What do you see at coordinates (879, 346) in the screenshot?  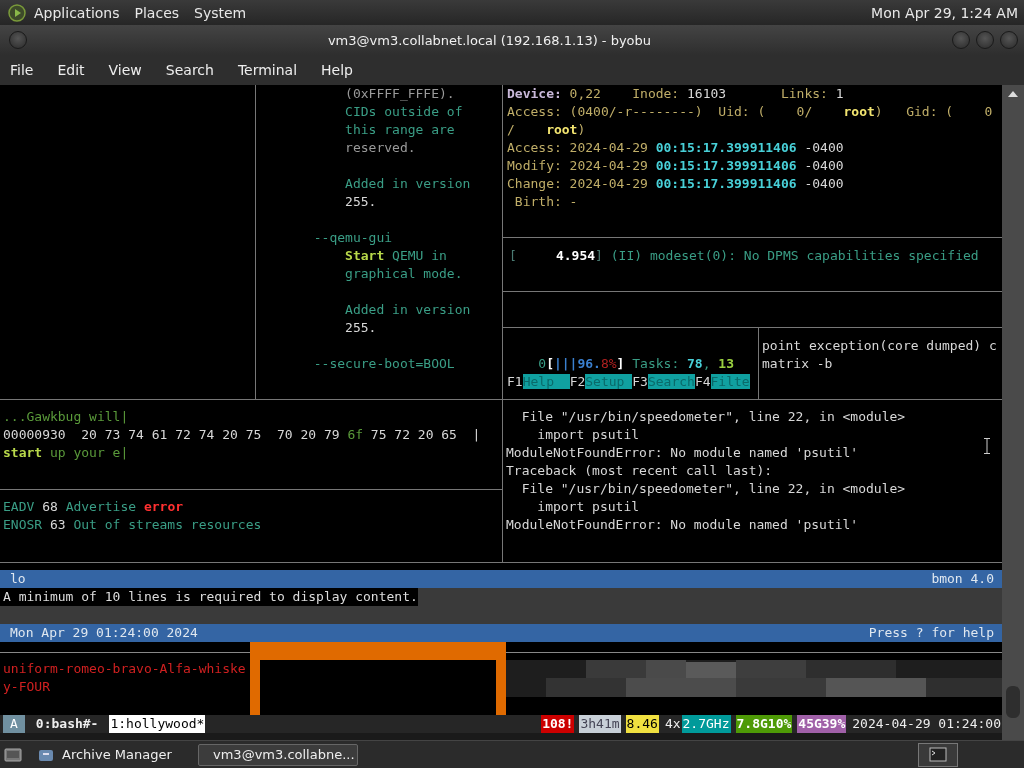 I see `terminal-line: point exception(core dumped) c` at bounding box center [879, 346].